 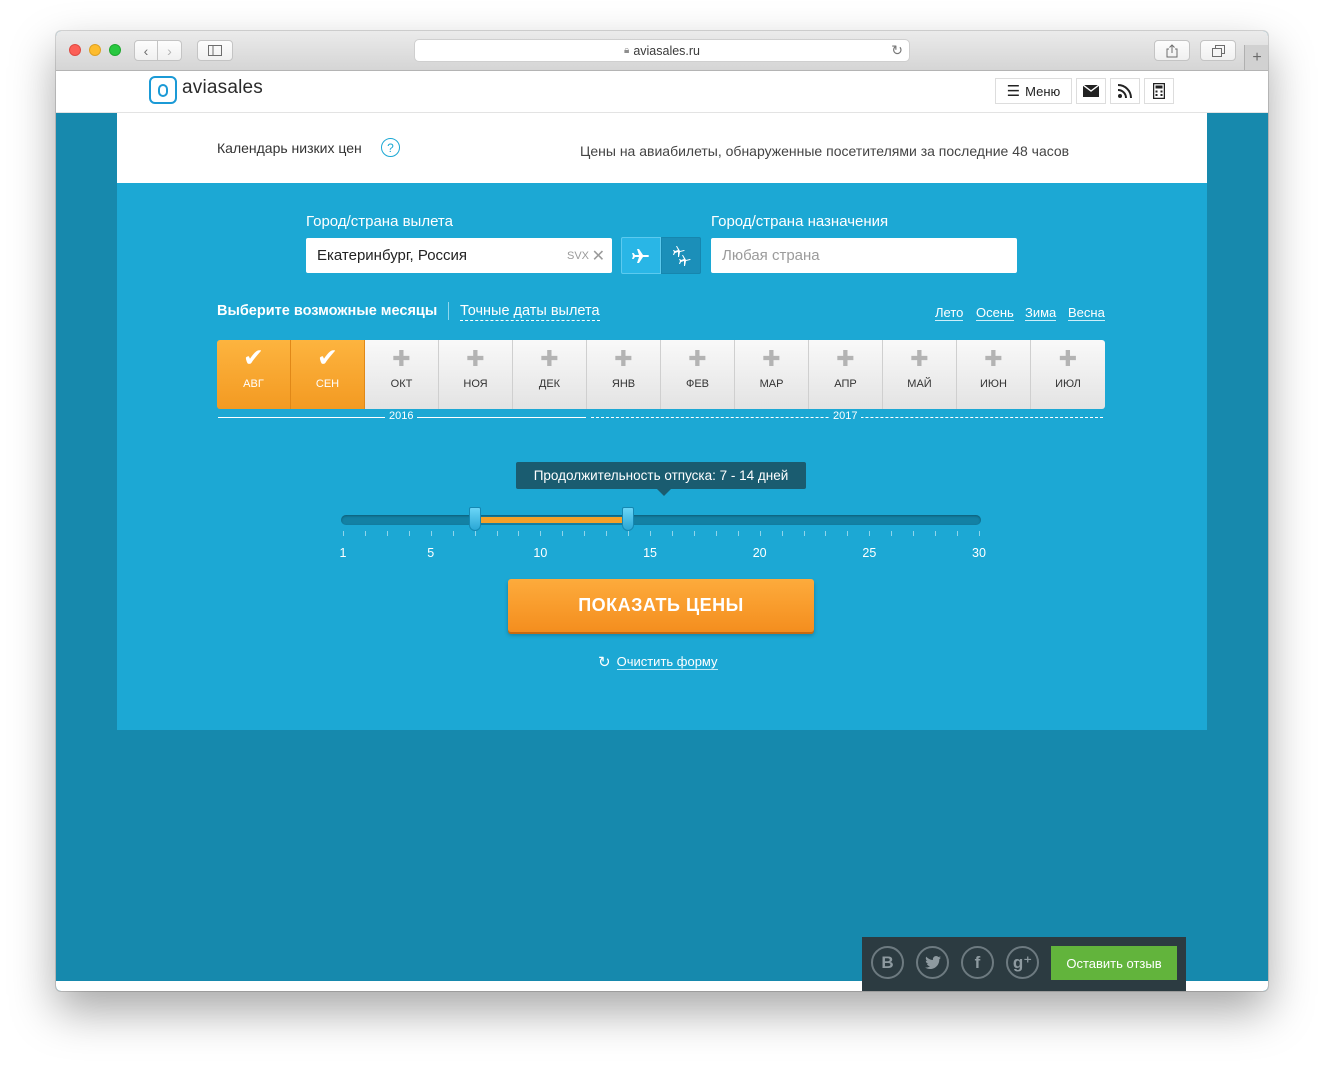 What do you see at coordinates (658, 662) in the screenshot?
I see `clear-form-link: ↻ Очистить форму` at bounding box center [658, 662].